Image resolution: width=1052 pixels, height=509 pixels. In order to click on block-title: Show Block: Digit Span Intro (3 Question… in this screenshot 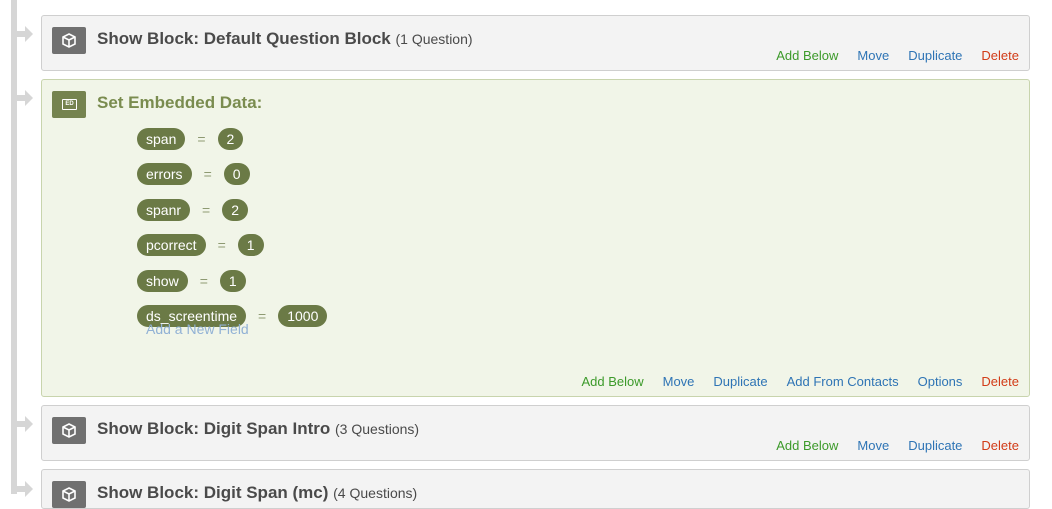, I will do `click(258, 429)`.